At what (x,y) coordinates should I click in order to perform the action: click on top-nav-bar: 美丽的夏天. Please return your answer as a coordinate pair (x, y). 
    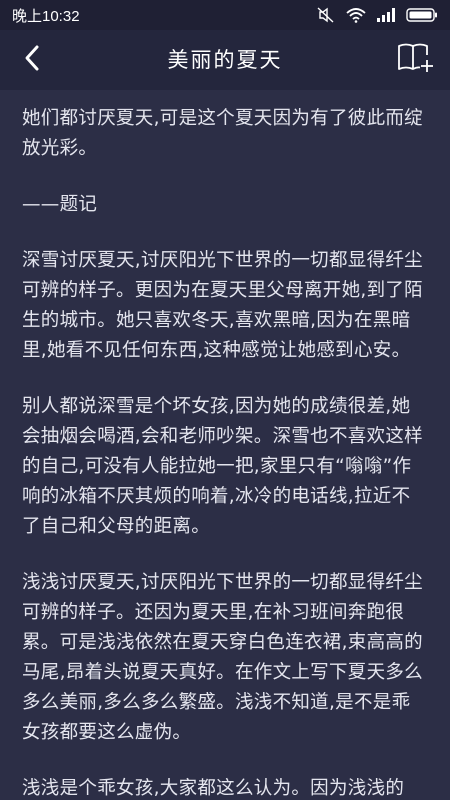
    Looking at the image, I should click on (225, 60).